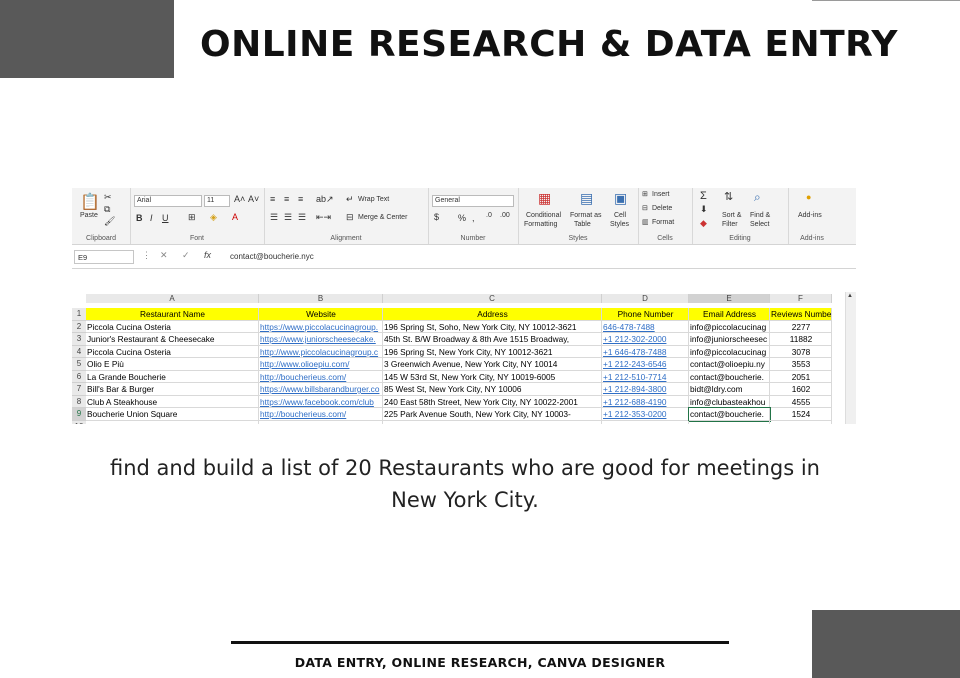  Describe the element at coordinates (300, 199) in the screenshot. I see `align-bottom-icon: ≡` at that location.